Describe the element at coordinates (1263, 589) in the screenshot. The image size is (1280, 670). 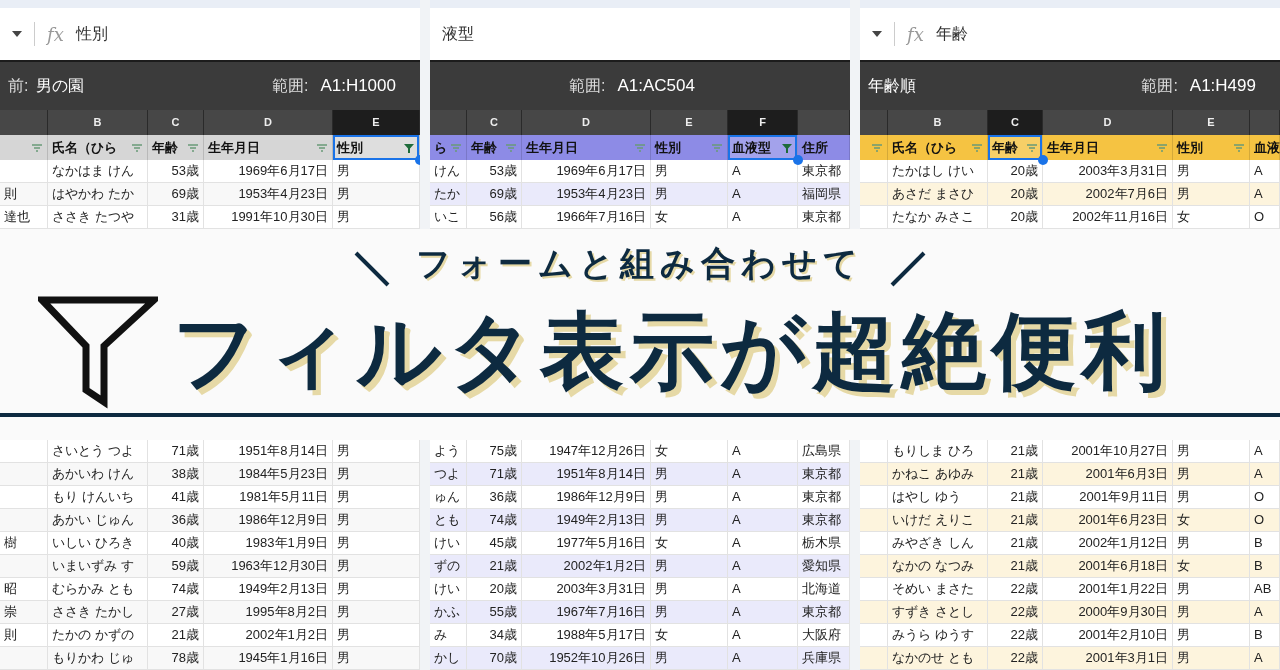
I see `table-cell-text: AB` at that location.